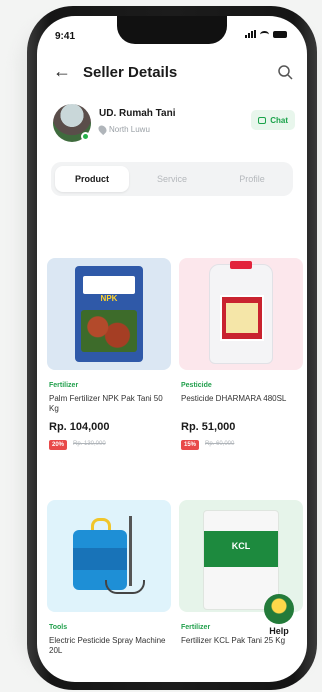  Describe the element at coordinates (234, 398) in the screenshot. I see `product-name: Pesticide DHARMARA 480SL` at that location.